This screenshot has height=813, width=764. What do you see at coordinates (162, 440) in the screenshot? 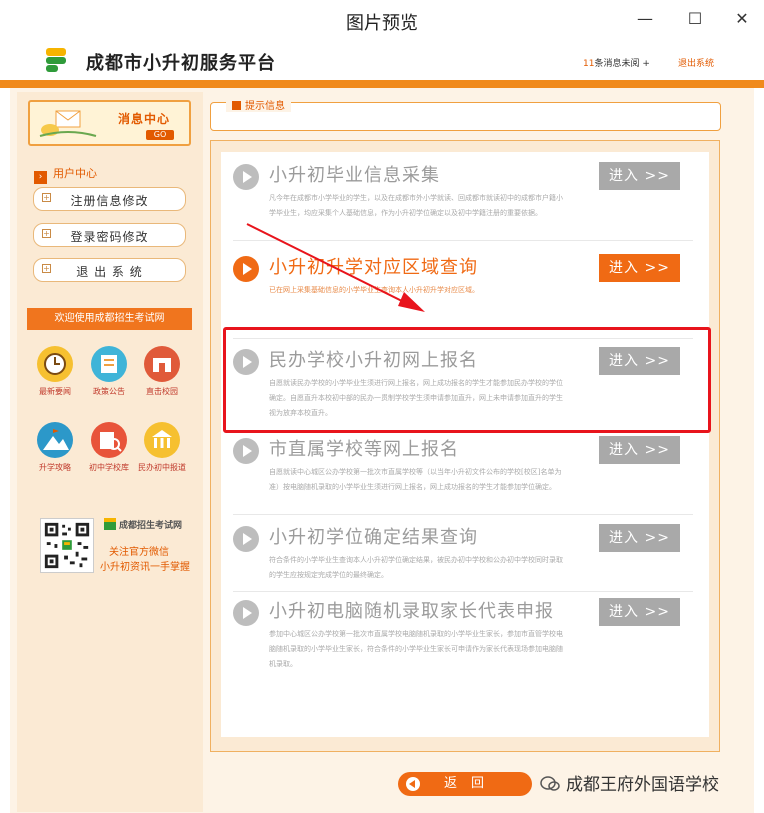
I see `building-icon` at bounding box center [162, 440].